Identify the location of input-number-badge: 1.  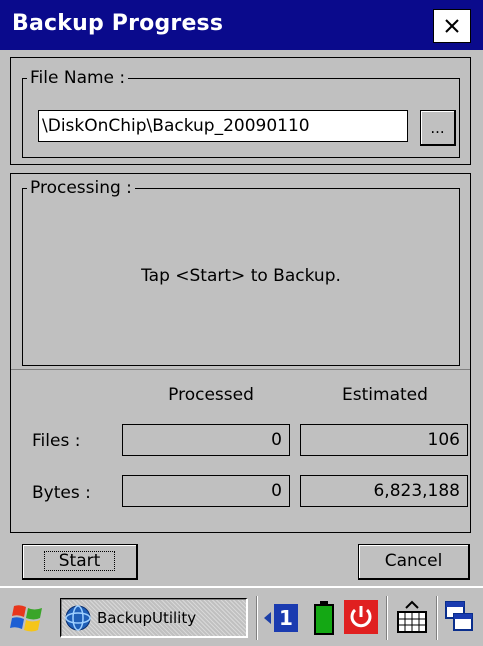
(286, 618).